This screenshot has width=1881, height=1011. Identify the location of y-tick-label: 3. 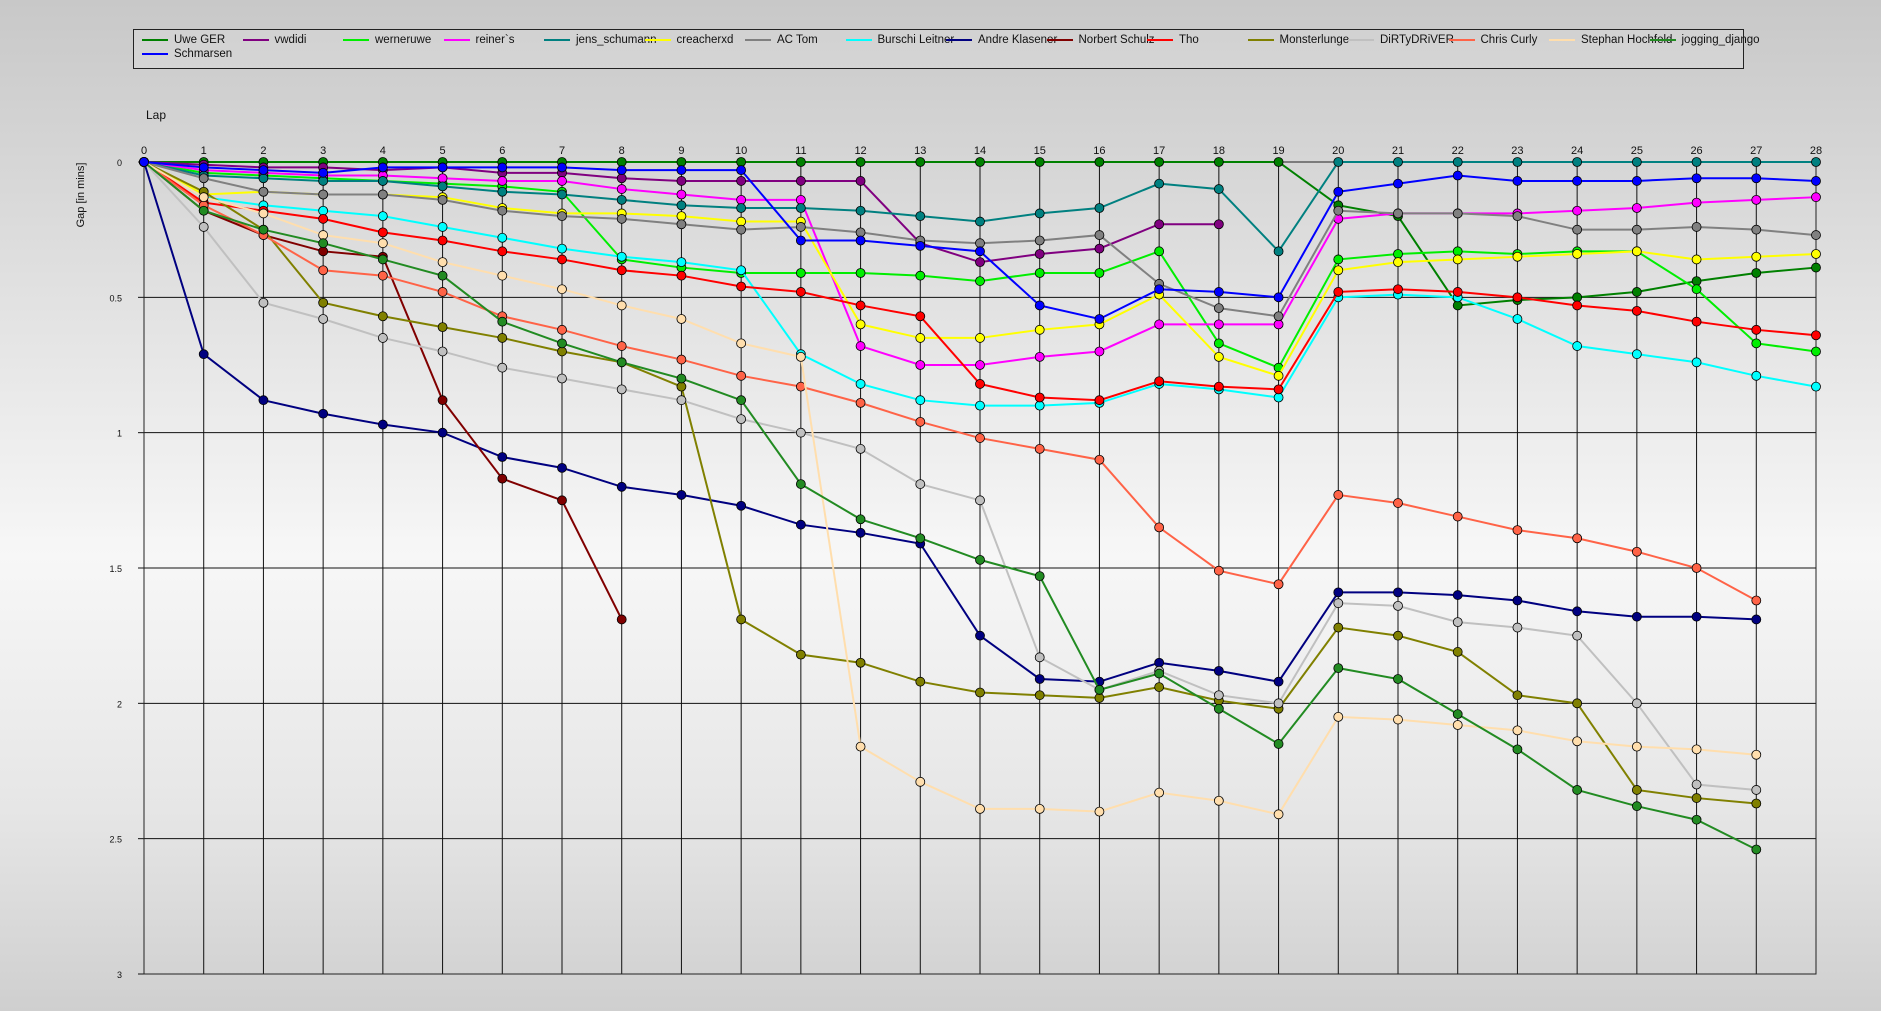
(119, 975).